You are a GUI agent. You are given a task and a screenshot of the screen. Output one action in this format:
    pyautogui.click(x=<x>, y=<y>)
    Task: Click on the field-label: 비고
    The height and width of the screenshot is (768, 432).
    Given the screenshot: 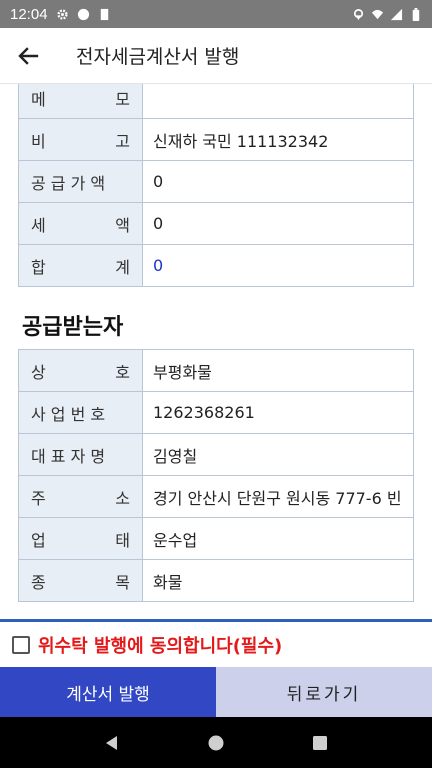 What is the action you would take?
    pyautogui.click(x=80, y=139)
    